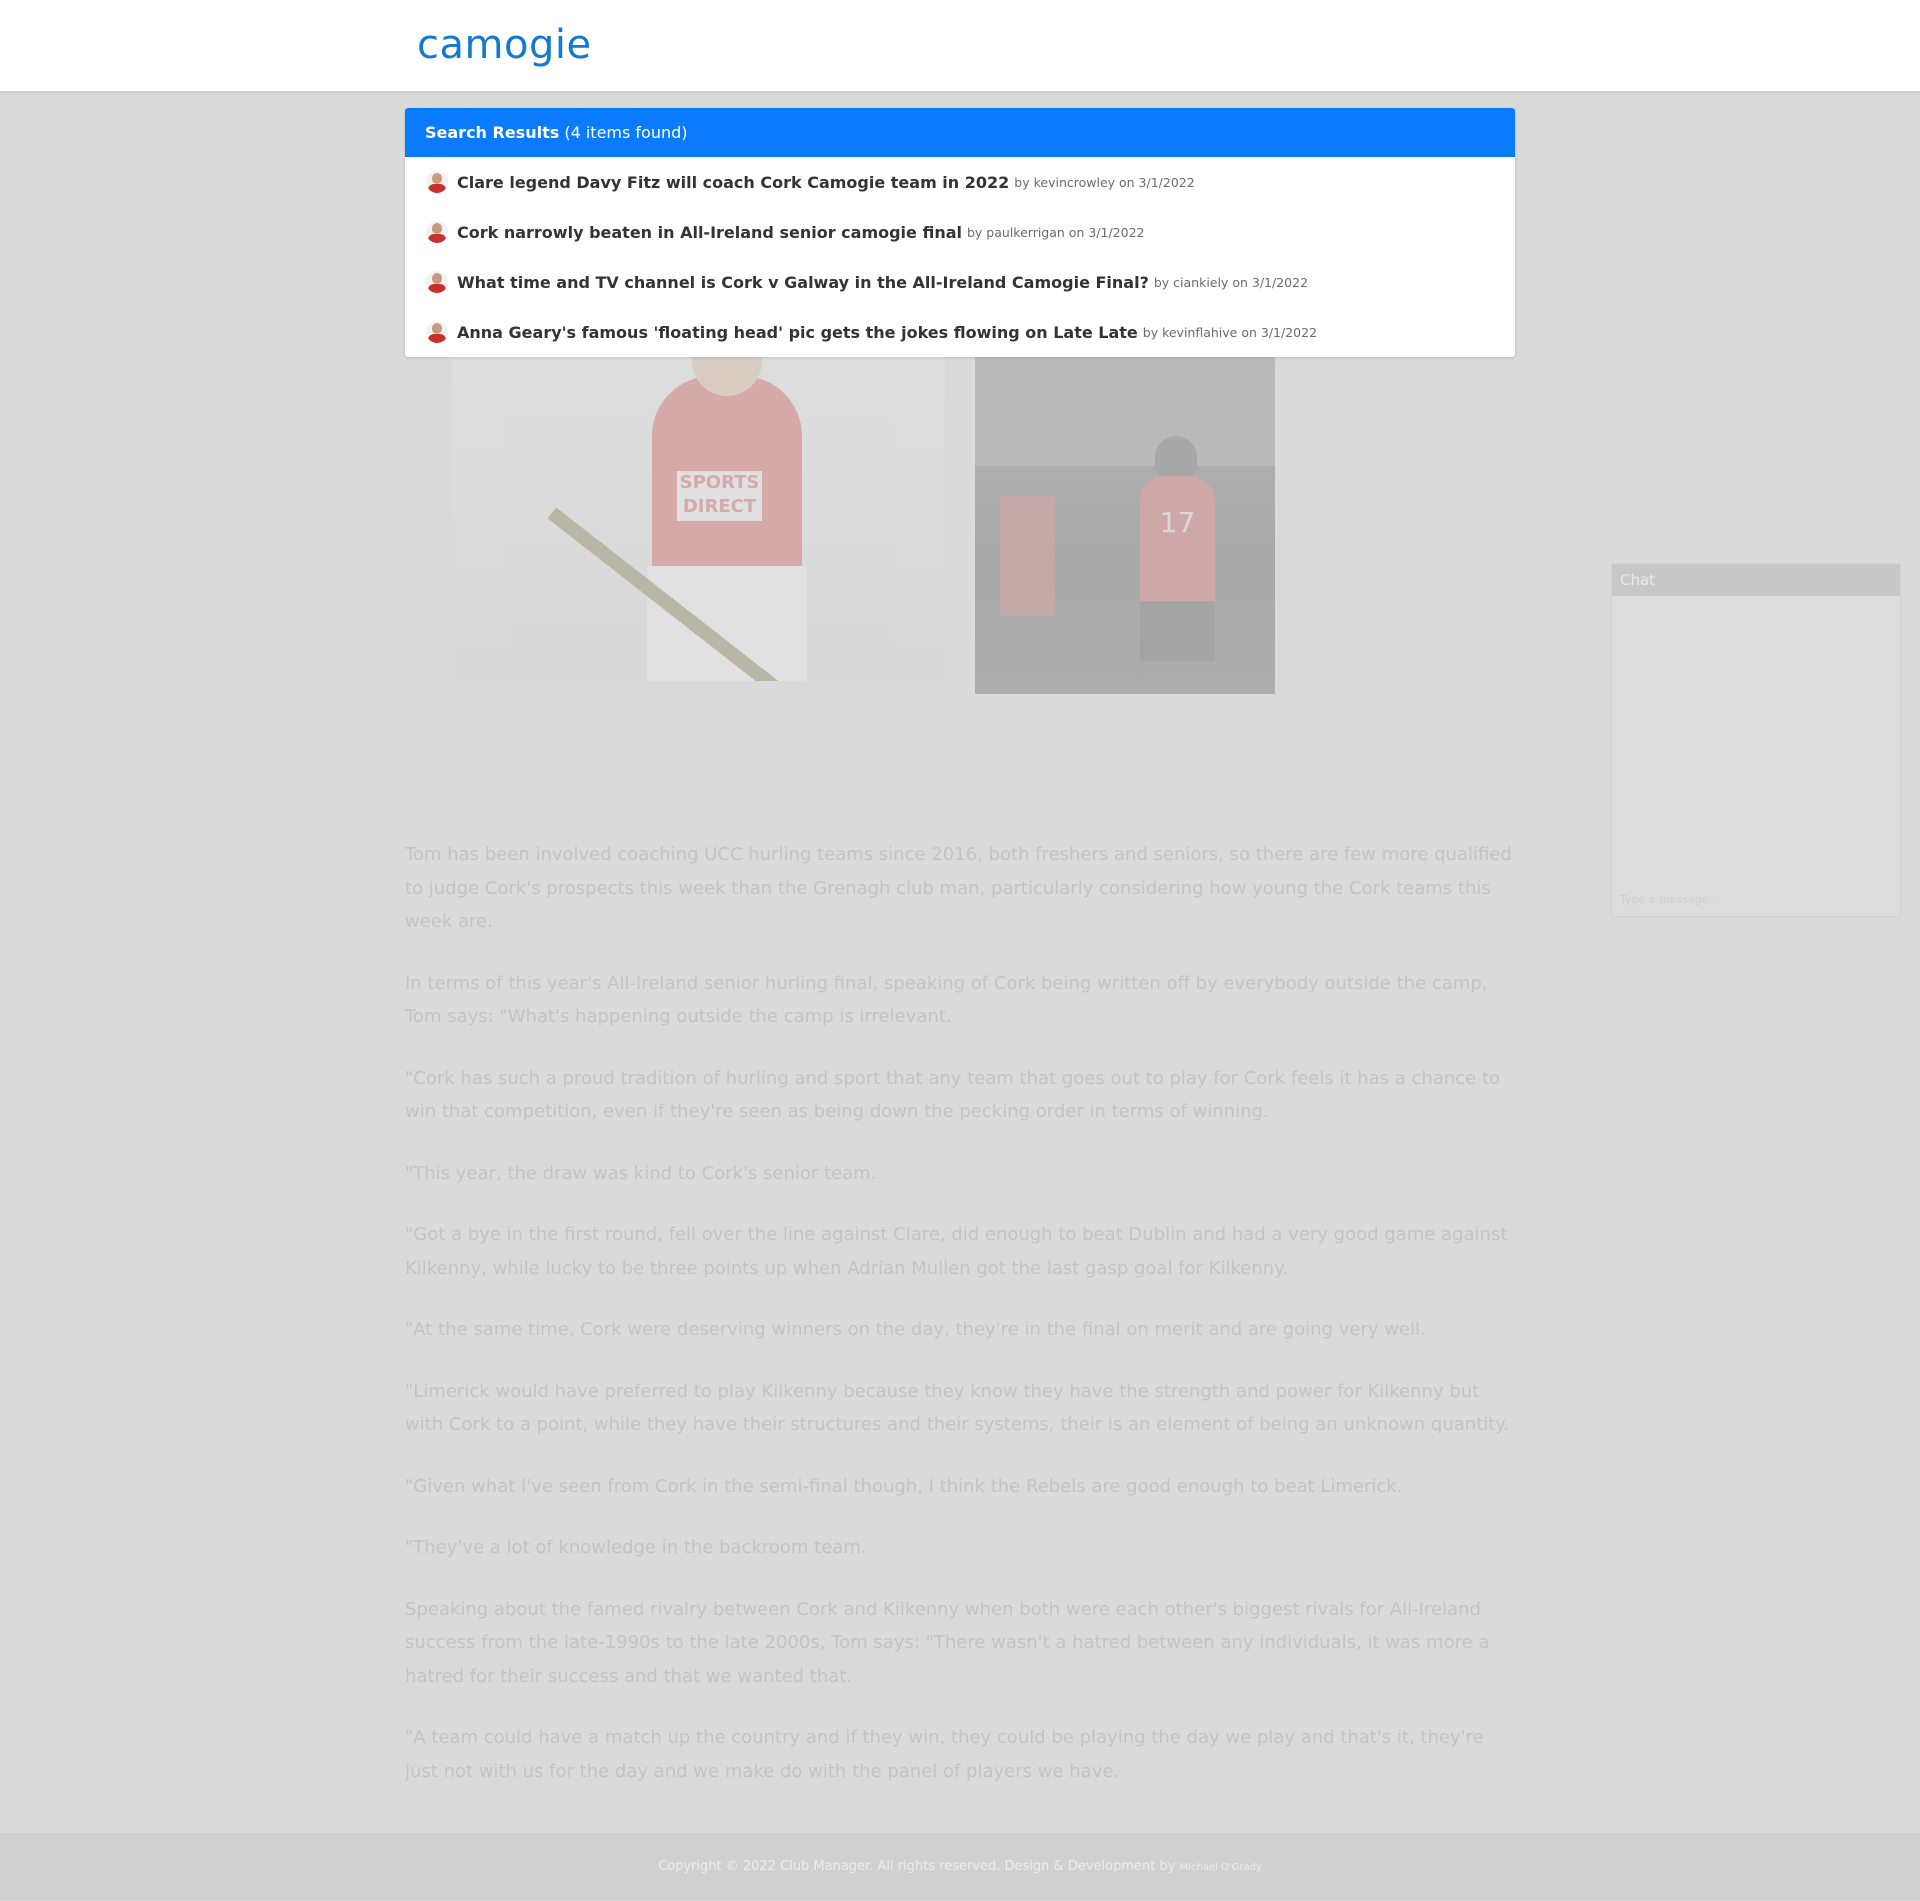 The height and width of the screenshot is (1901, 1920). What do you see at coordinates (1221, 1867) in the screenshot?
I see `footer-author-link: Michael O'Grady` at bounding box center [1221, 1867].